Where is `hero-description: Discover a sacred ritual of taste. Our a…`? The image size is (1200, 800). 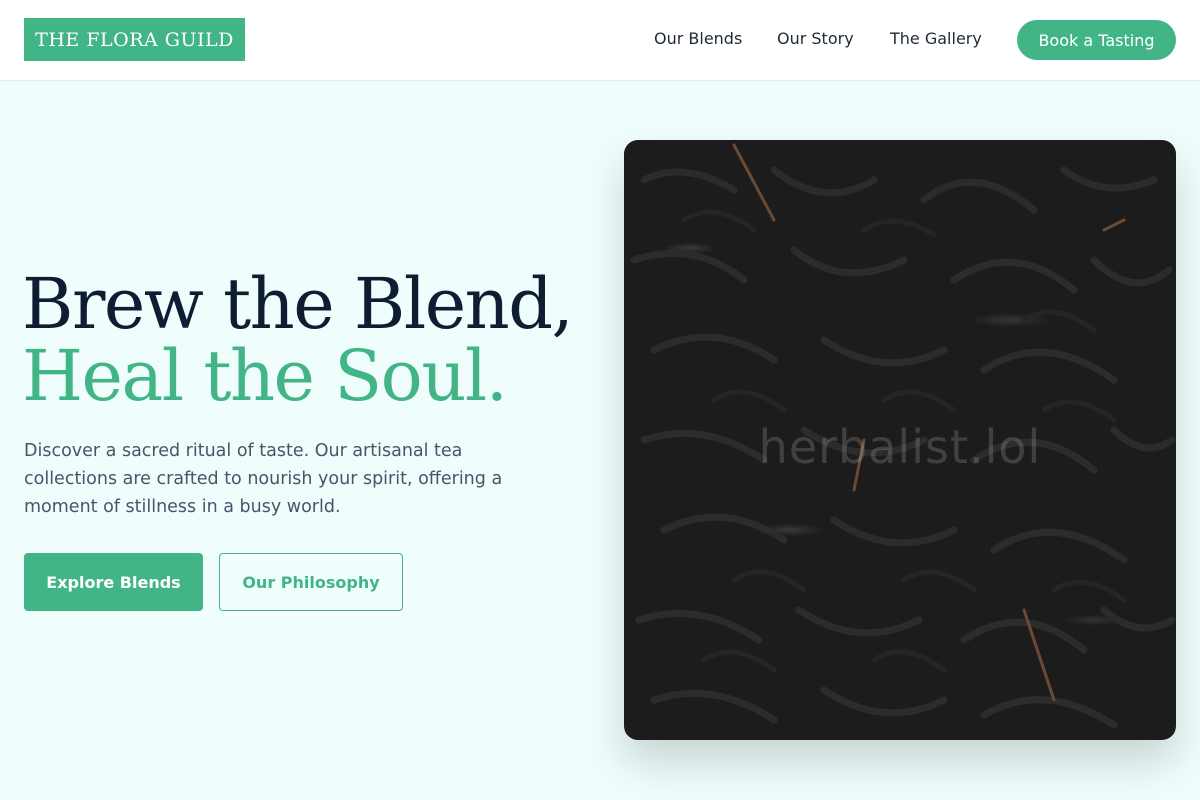
hero-description: Discover a sacred ritual of taste. Our a… is located at coordinates (263, 479).